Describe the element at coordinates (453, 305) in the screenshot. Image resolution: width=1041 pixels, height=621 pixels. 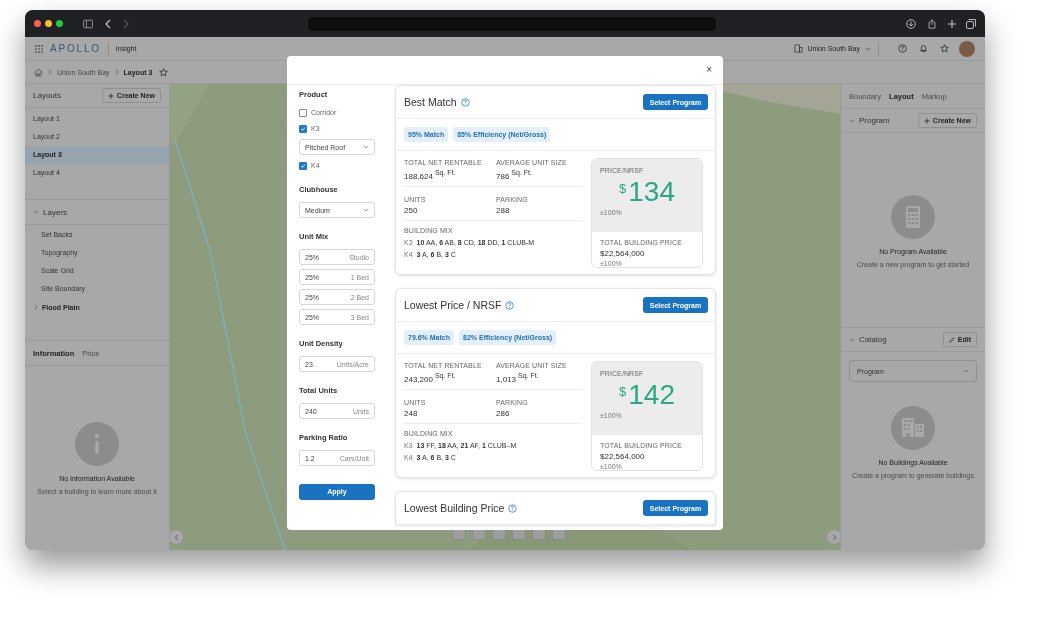
I see `card-title: Lowest Price / NRSF` at that location.